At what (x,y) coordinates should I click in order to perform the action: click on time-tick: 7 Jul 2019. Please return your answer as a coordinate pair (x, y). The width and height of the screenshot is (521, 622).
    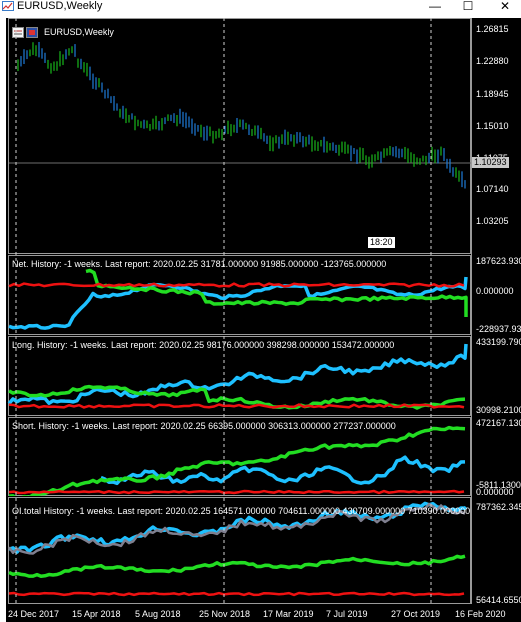
    Looking at the image, I should click on (347, 614).